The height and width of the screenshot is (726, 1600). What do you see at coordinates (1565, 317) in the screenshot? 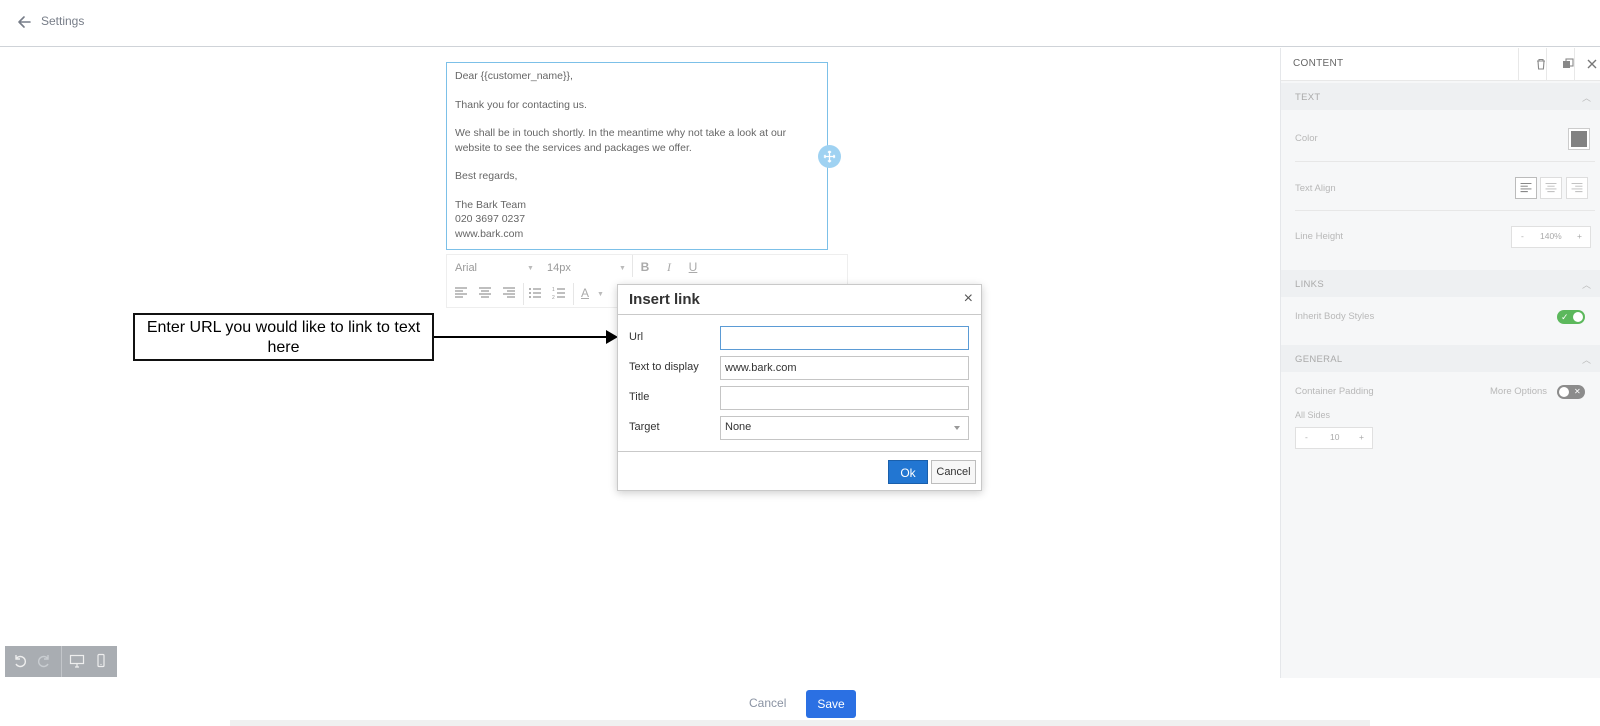
I see `check-icon: ✓` at bounding box center [1565, 317].